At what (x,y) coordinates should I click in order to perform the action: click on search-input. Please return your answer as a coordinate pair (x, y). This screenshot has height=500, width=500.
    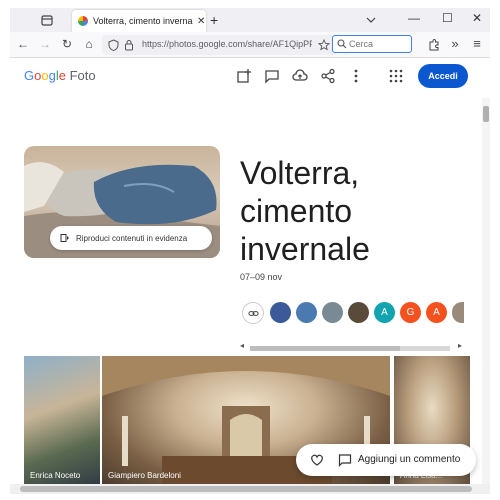
    Looking at the image, I should click on (379, 44).